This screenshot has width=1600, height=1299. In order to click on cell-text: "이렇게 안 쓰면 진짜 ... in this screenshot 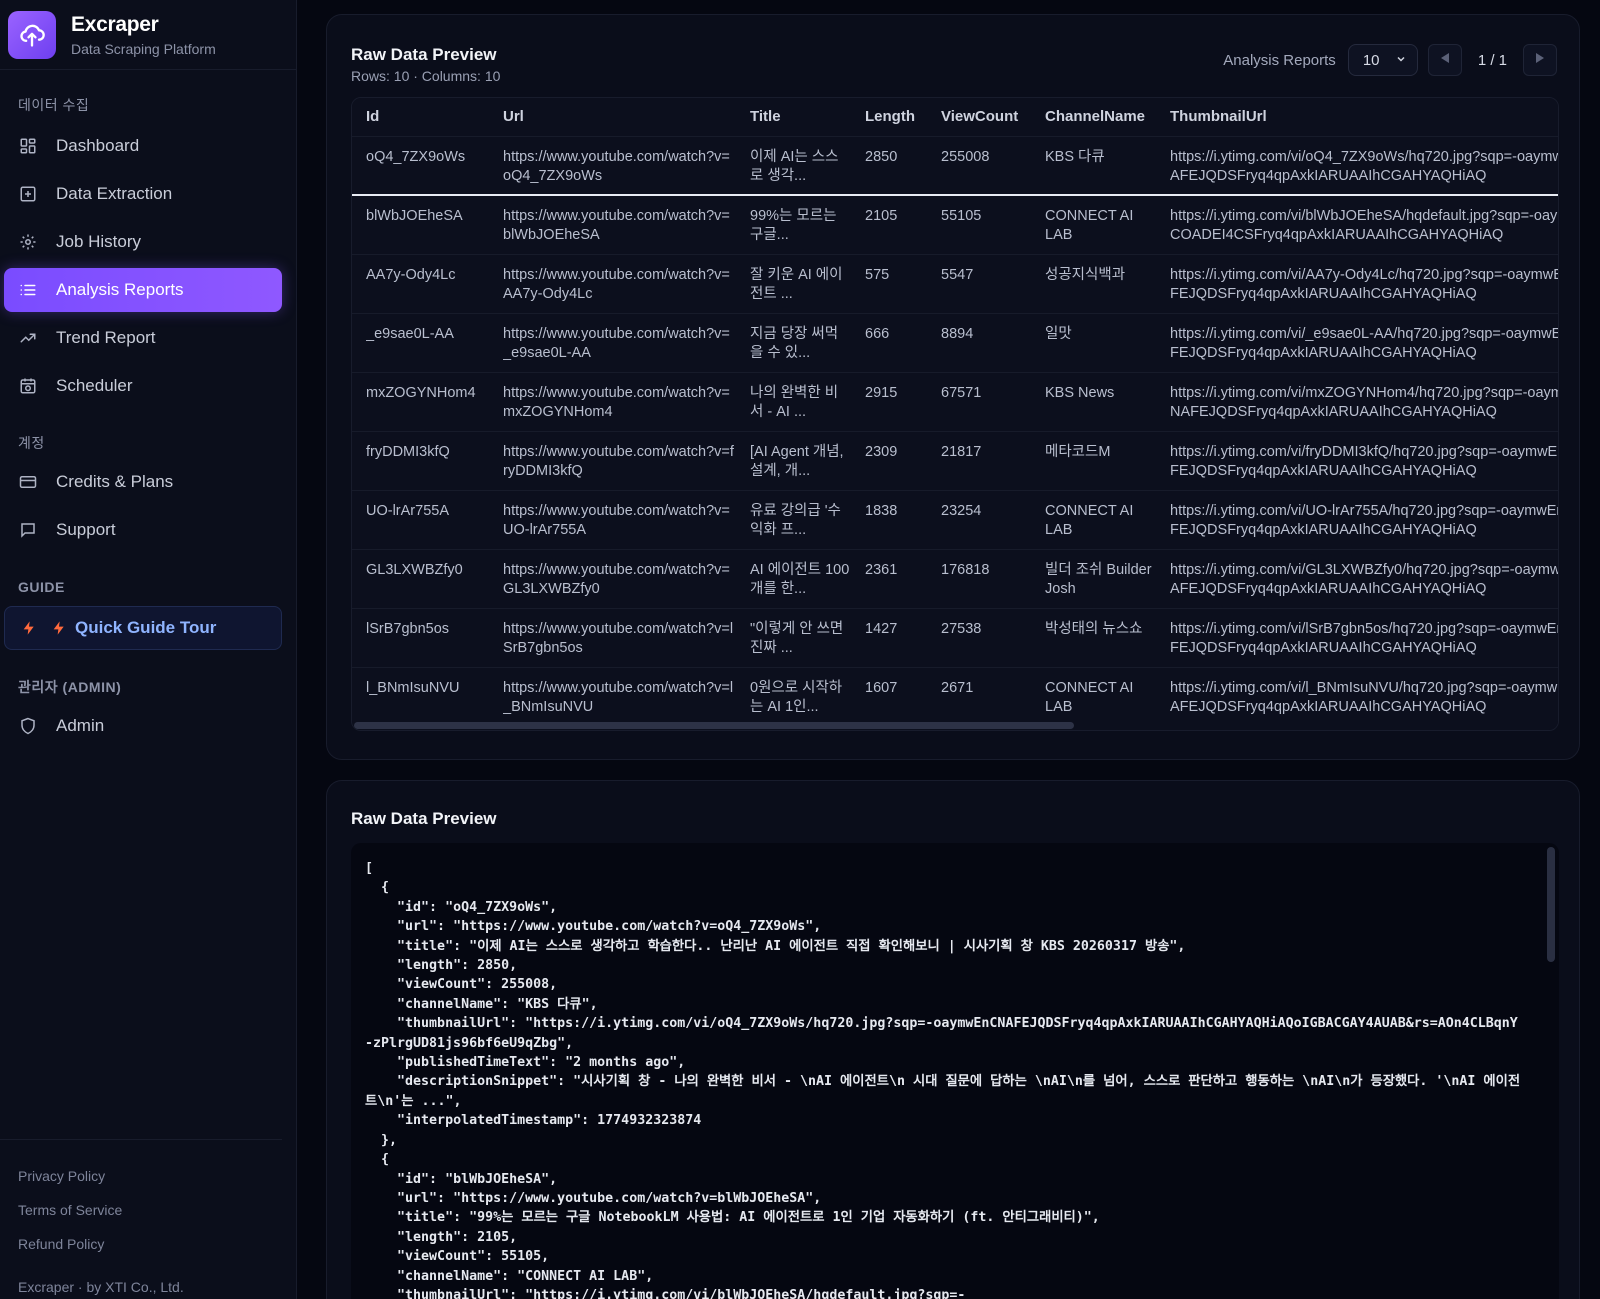, I will do `click(797, 638)`.